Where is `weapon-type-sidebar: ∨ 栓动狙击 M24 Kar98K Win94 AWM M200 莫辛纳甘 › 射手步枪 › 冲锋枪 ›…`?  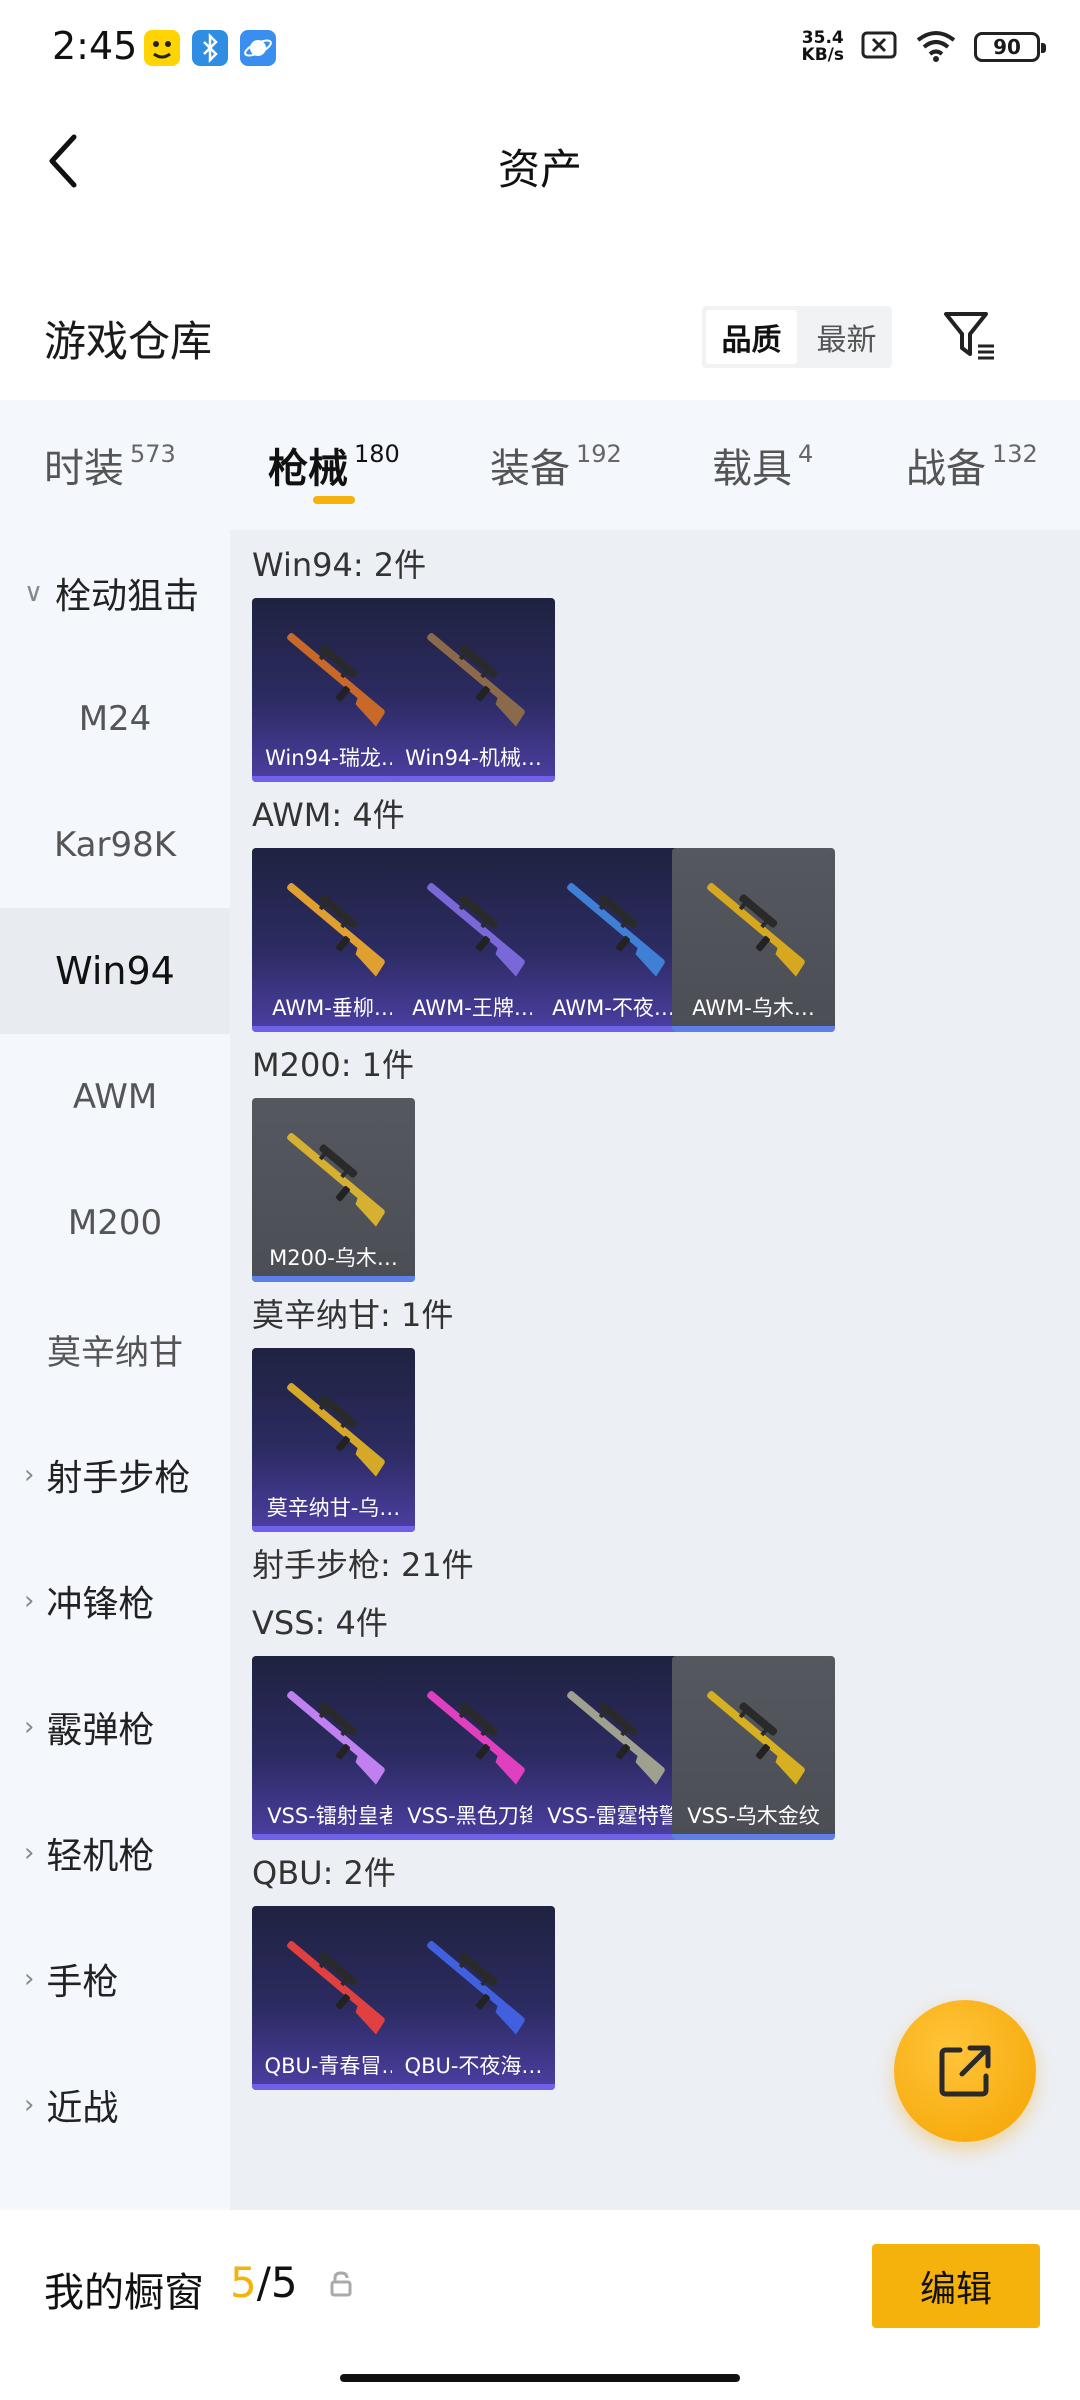 weapon-type-sidebar: ∨ 栓动狙击 M24 Kar98K Win94 AWM M200 莫辛纳甘 › 射手步枪 › 冲锋枪 ›… is located at coordinates (115, 1370).